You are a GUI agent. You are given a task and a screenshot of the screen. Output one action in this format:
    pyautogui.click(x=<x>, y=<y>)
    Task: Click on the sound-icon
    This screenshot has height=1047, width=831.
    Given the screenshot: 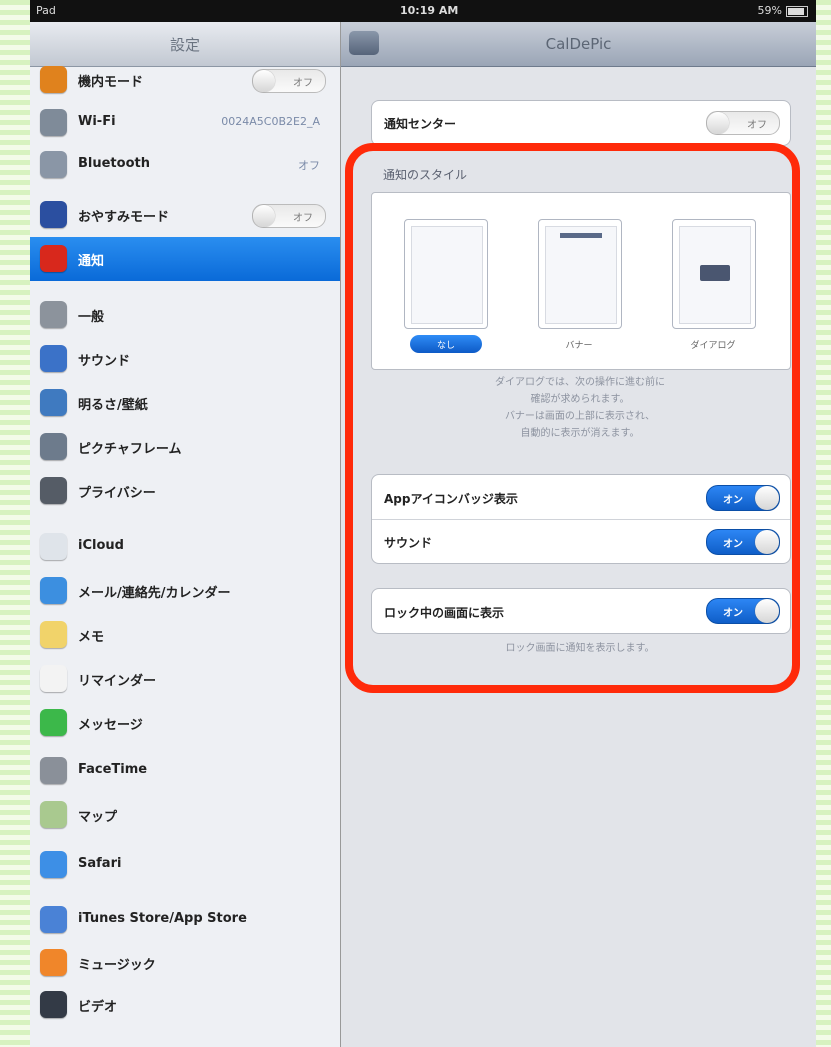 What is the action you would take?
    pyautogui.click(x=53, y=358)
    